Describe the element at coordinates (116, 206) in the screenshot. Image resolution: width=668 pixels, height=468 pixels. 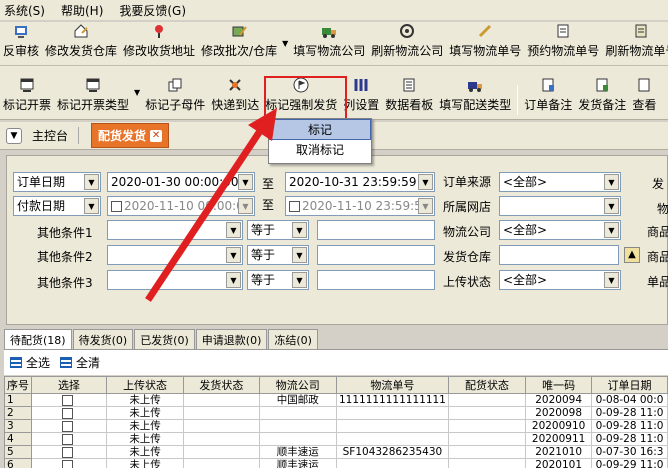
I see `pay-from-checkbox` at that location.